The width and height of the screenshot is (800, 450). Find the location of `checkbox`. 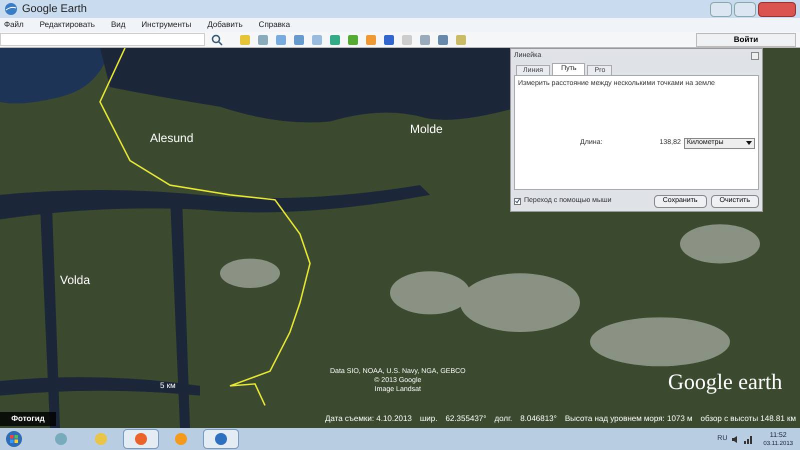

checkbox is located at coordinates (517, 201).